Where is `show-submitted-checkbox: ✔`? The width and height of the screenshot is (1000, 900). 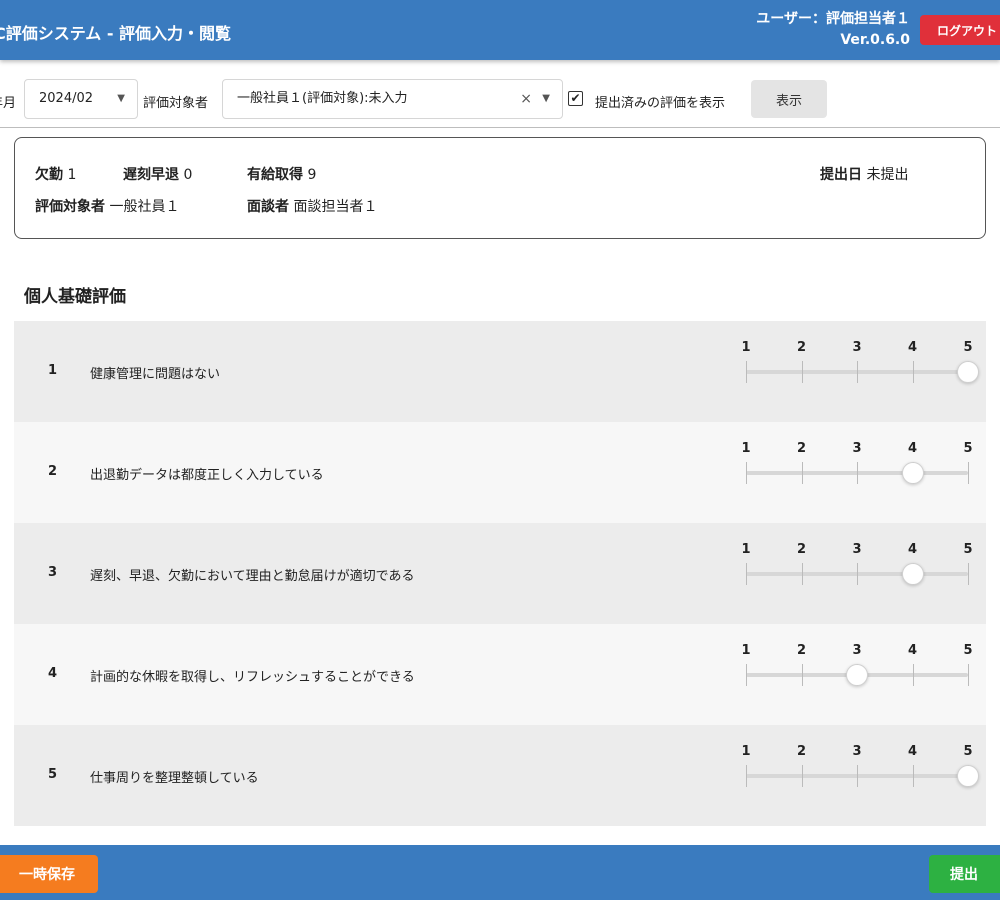
show-submitted-checkbox: ✔ is located at coordinates (575, 98).